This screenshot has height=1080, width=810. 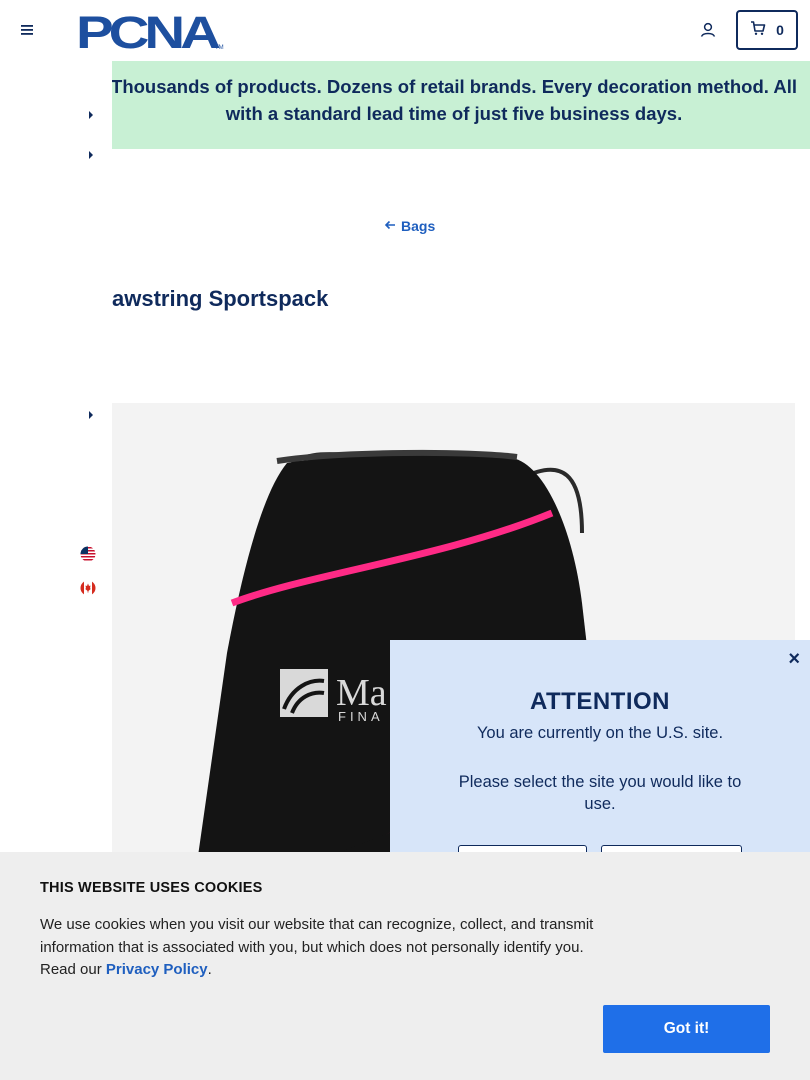 I want to click on svg-text: Ma, so click(x=361, y=693).